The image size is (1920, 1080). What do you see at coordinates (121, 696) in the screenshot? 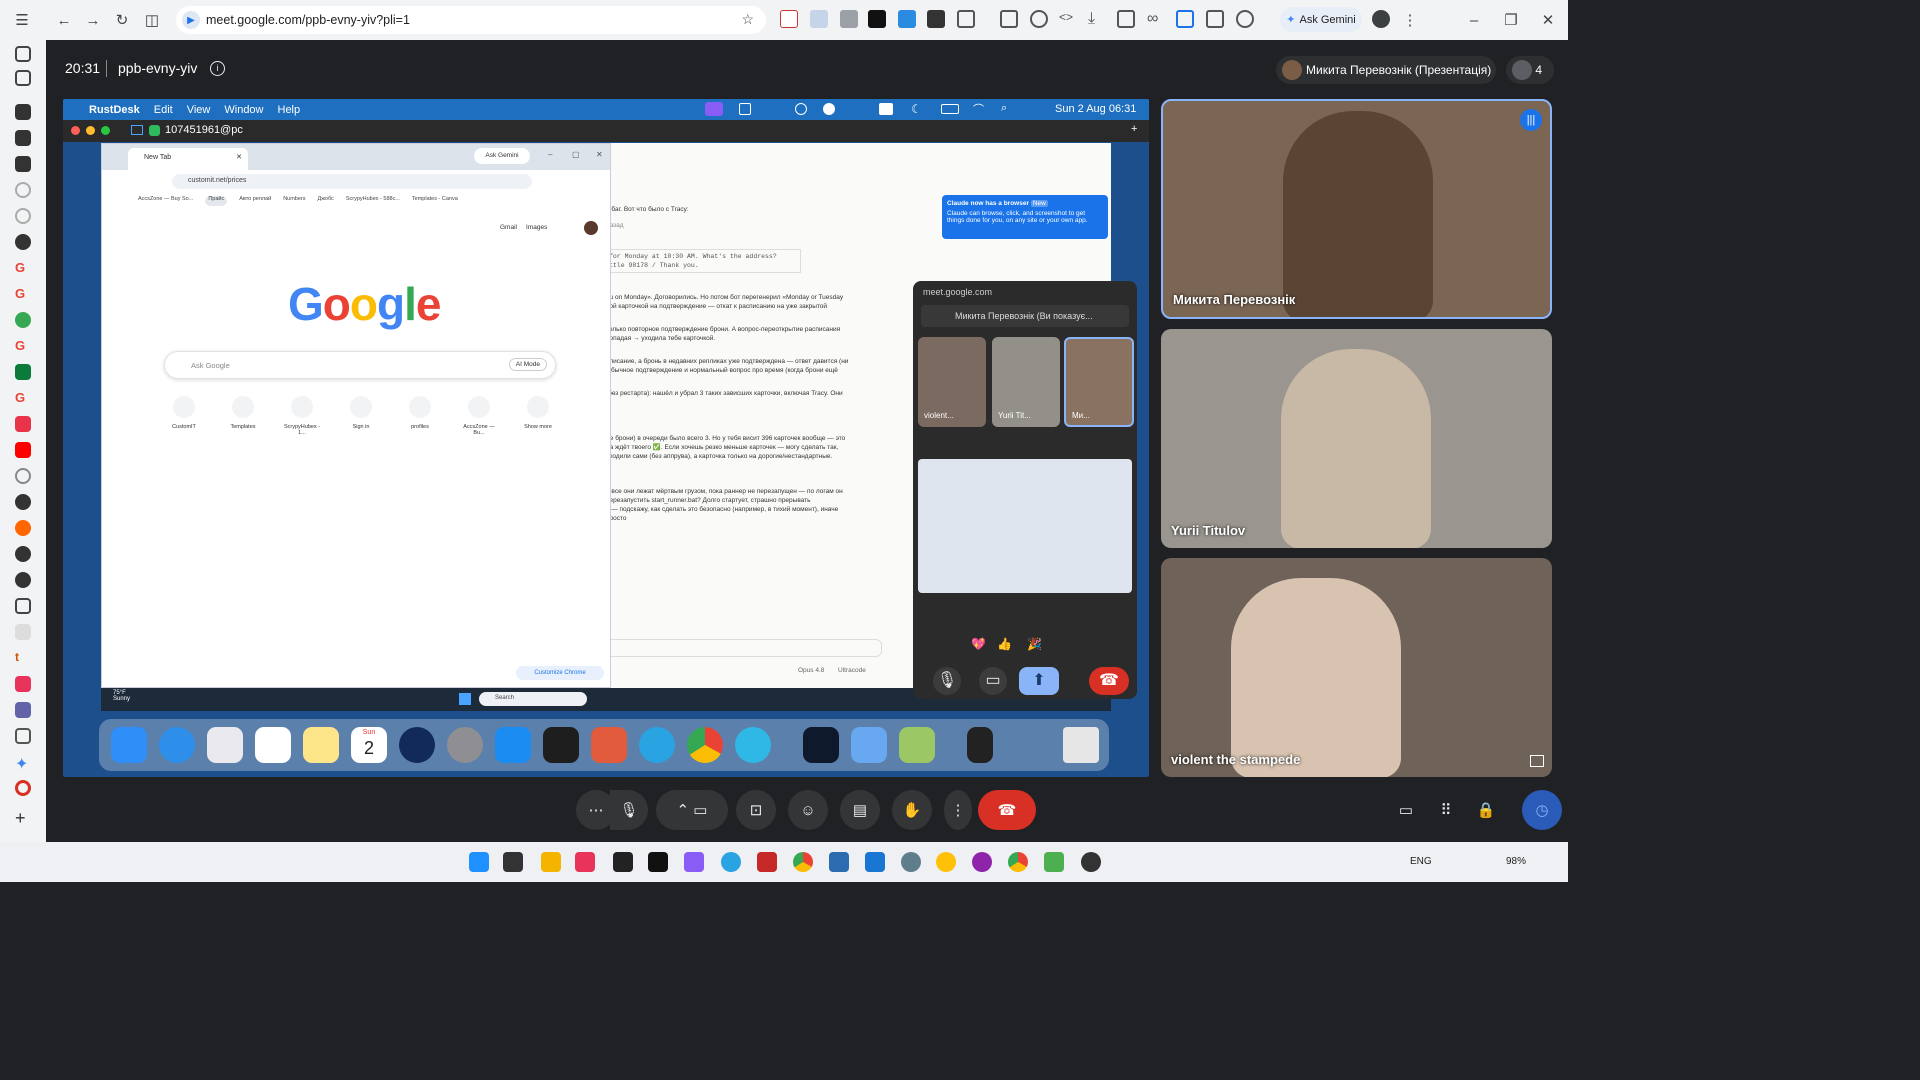
I see `weather: 75°F Sunny` at bounding box center [121, 696].